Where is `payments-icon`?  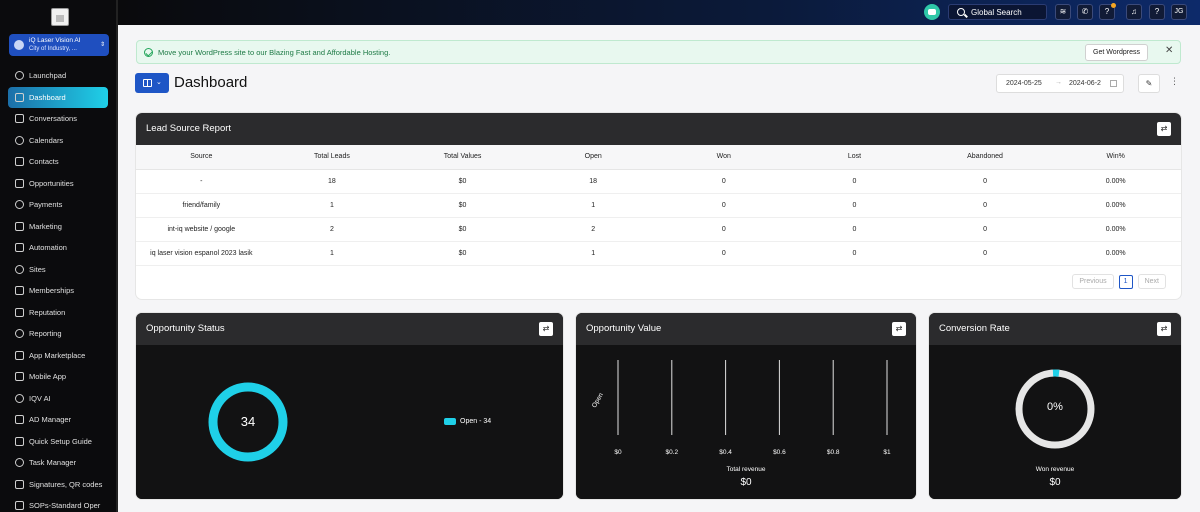 payments-icon is located at coordinates (19, 205).